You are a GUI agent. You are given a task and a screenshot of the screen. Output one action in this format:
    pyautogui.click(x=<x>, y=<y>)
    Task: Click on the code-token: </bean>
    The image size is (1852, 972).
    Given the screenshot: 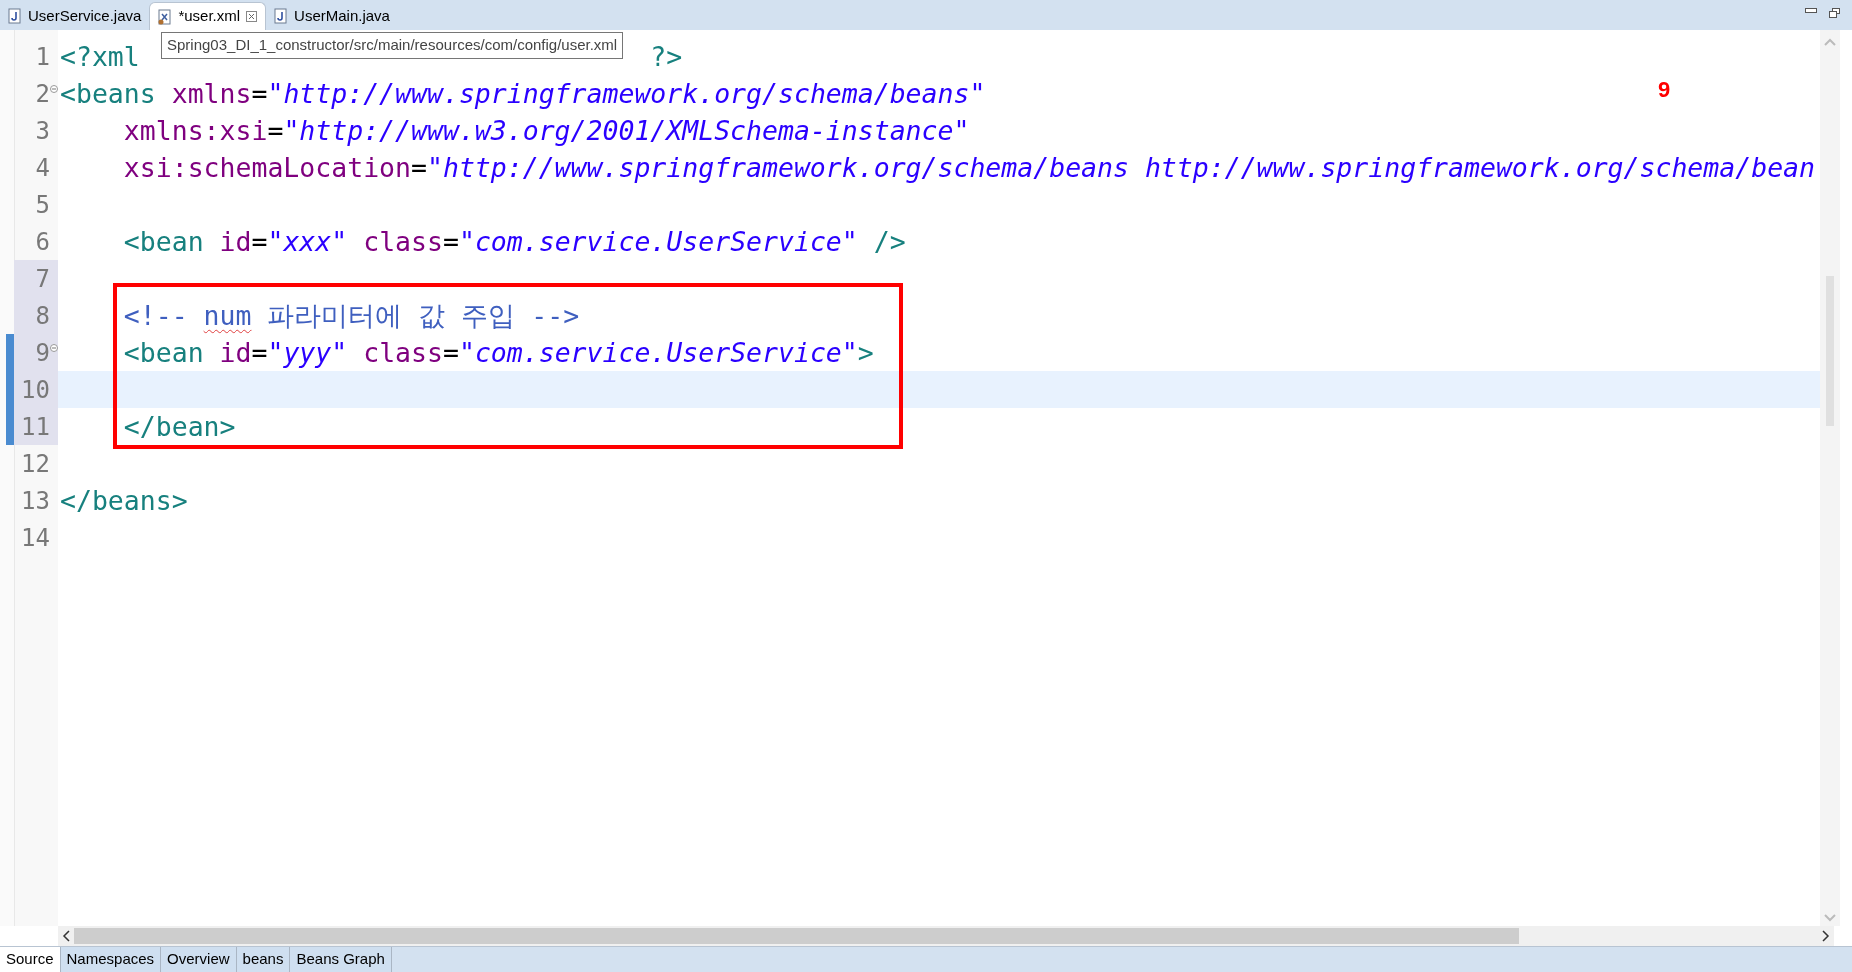 What is the action you would take?
    pyautogui.click(x=179, y=426)
    